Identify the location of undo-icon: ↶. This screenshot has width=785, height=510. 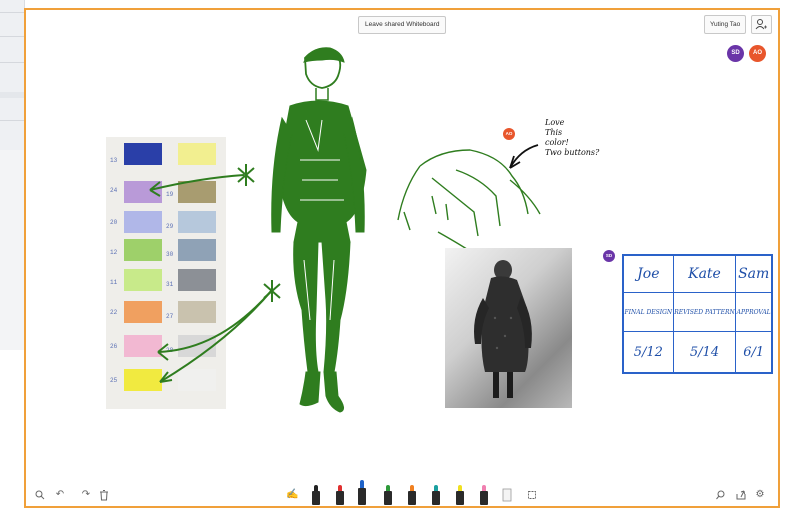
(60, 495).